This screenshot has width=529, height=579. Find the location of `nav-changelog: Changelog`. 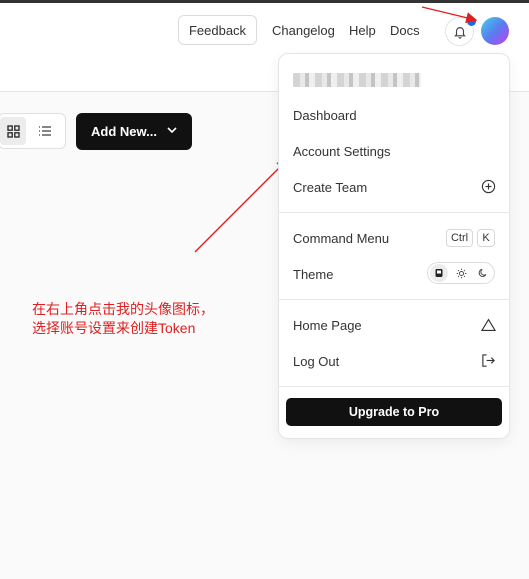

nav-changelog: Changelog is located at coordinates (303, 30).